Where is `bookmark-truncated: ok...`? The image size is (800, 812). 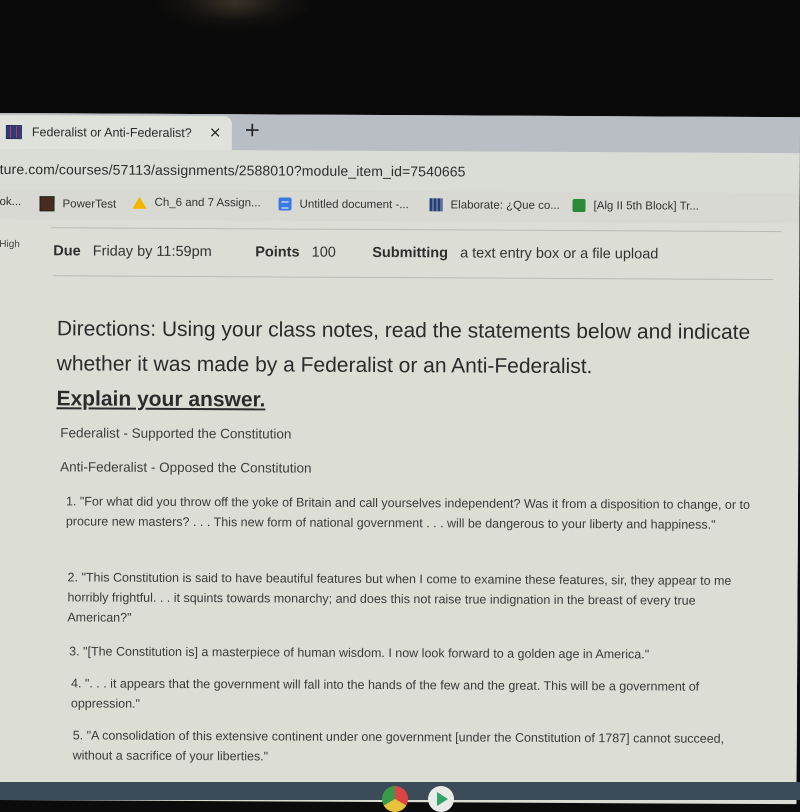 bookmark-truncated: ok... is located at coordinates (10, 202).